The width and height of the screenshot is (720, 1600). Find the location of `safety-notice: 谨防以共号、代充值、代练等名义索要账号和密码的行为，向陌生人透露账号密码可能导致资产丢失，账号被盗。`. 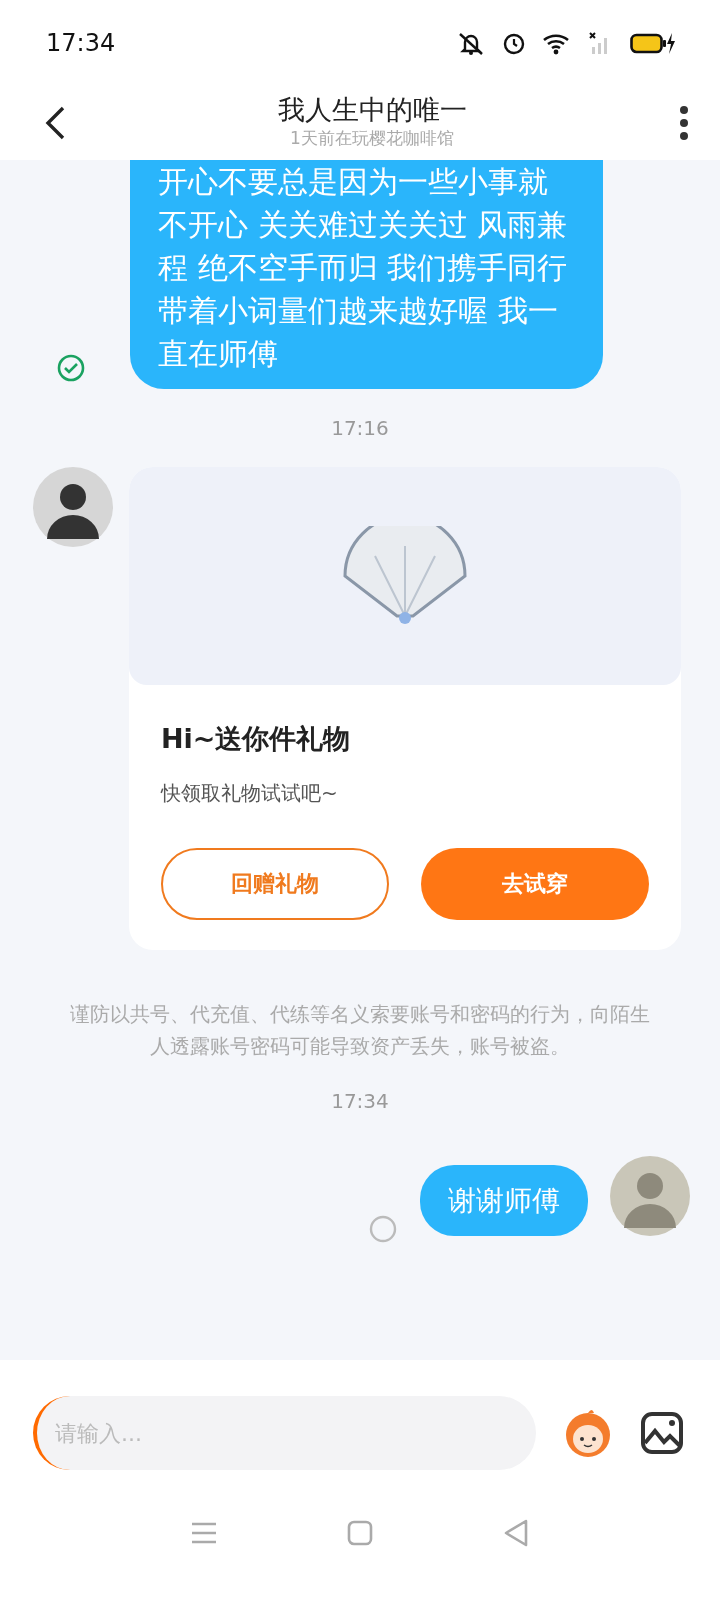

safety-notice: 谨防以共号、代充值、代练等名义索要账号和密码的行为，向陌生人透露账号密码可能导致资产丢失，账号被盗。 is located at coordinates (360, 1030).